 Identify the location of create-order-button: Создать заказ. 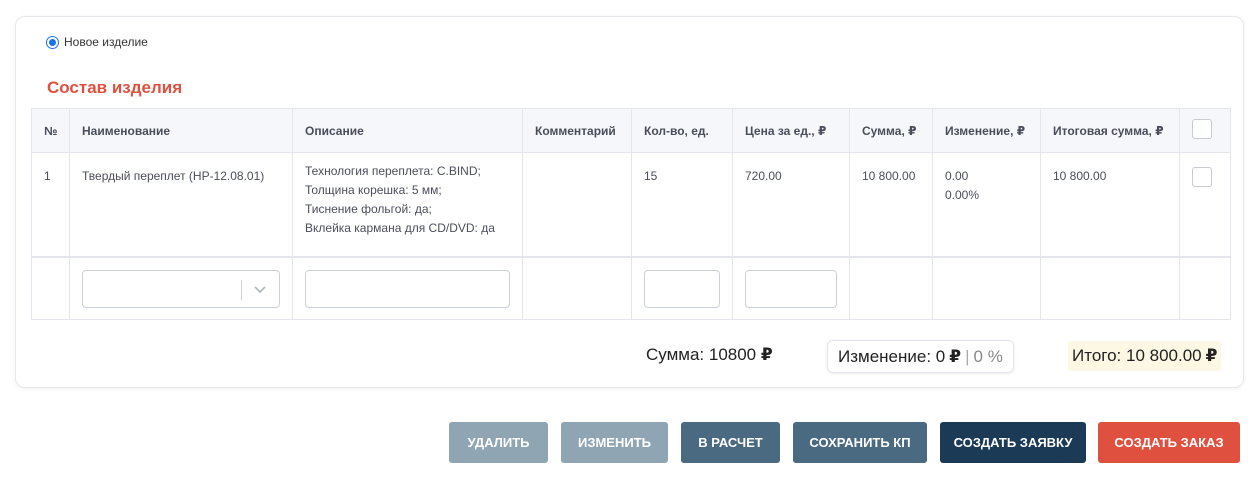
(1169, 442).